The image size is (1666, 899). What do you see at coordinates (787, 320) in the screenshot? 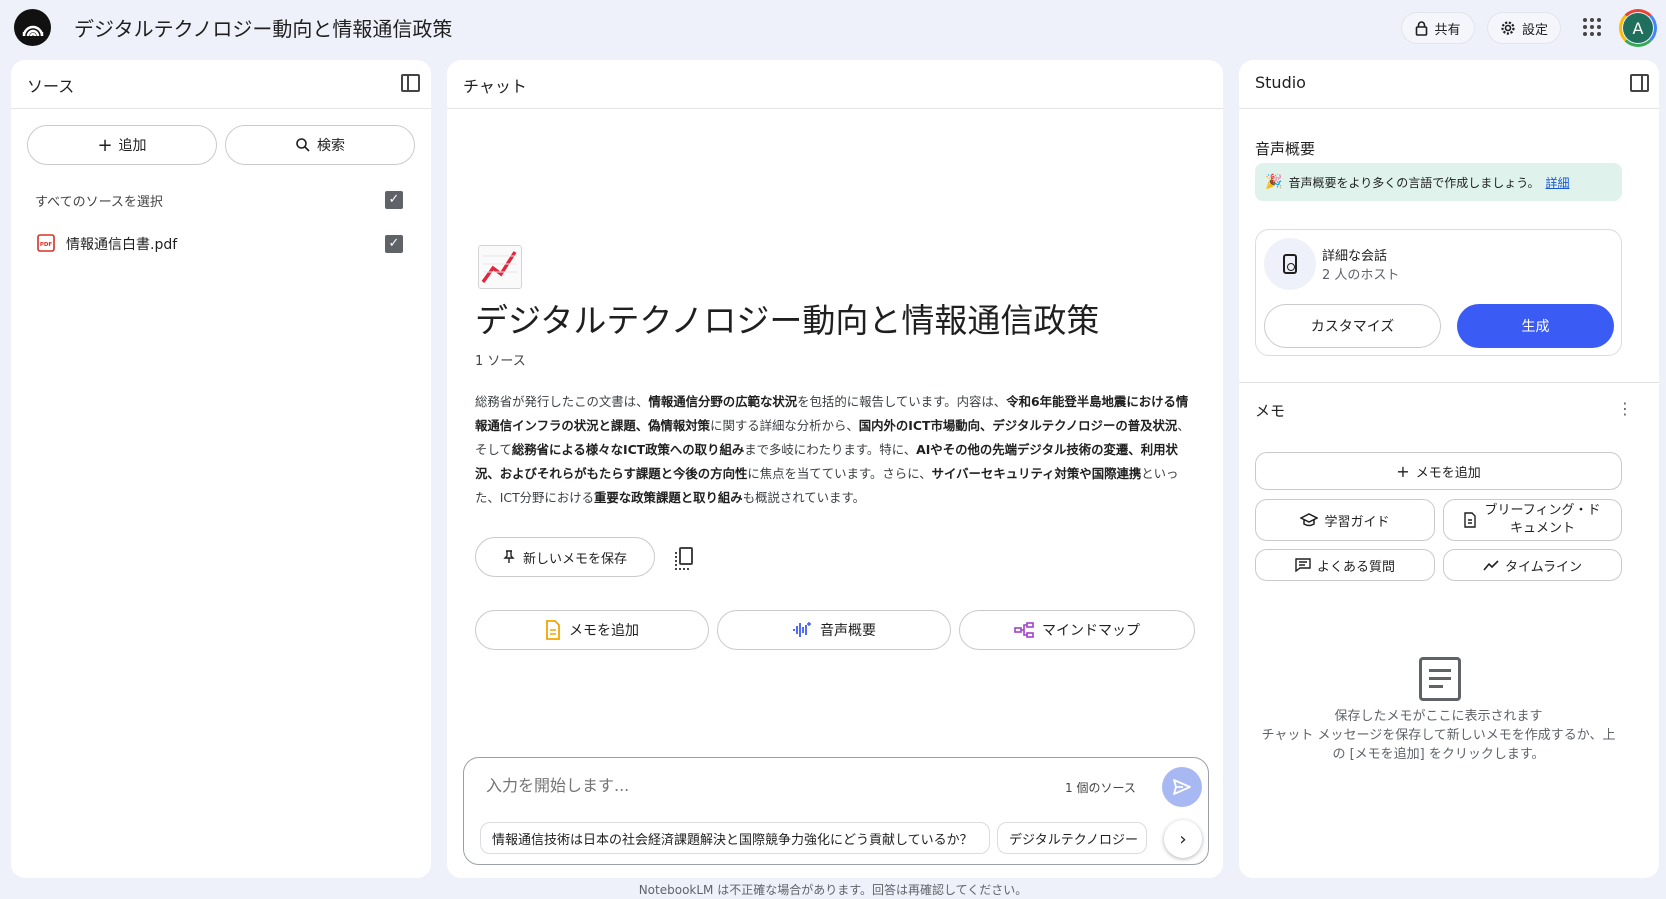
I see `notebook-heading: デジタルテクノロジー動向と情報通信政策` at bounding box center [787, 320].